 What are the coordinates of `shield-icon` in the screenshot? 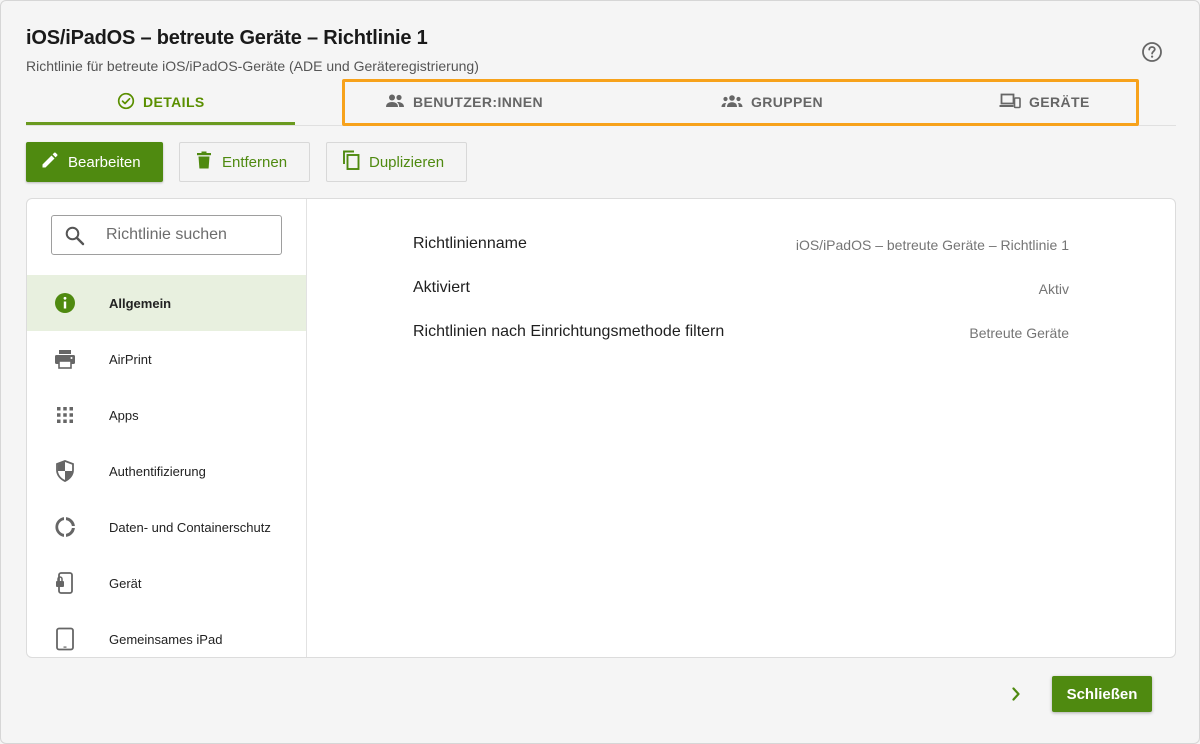 It's located at (65, 471).